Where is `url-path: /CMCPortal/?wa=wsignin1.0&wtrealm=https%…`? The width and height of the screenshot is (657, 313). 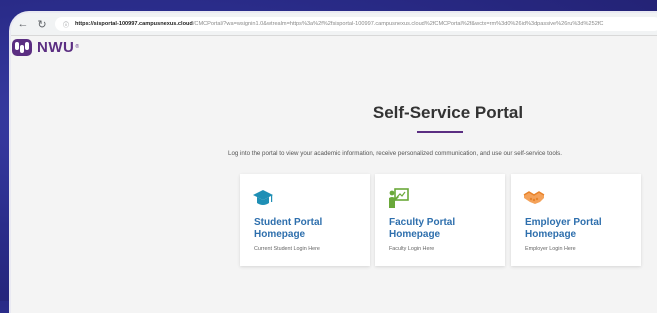
url-path: /CMCPortal/?wa=wsignin1.0&wtrealm=https%… is located at coordinates (398, 24).